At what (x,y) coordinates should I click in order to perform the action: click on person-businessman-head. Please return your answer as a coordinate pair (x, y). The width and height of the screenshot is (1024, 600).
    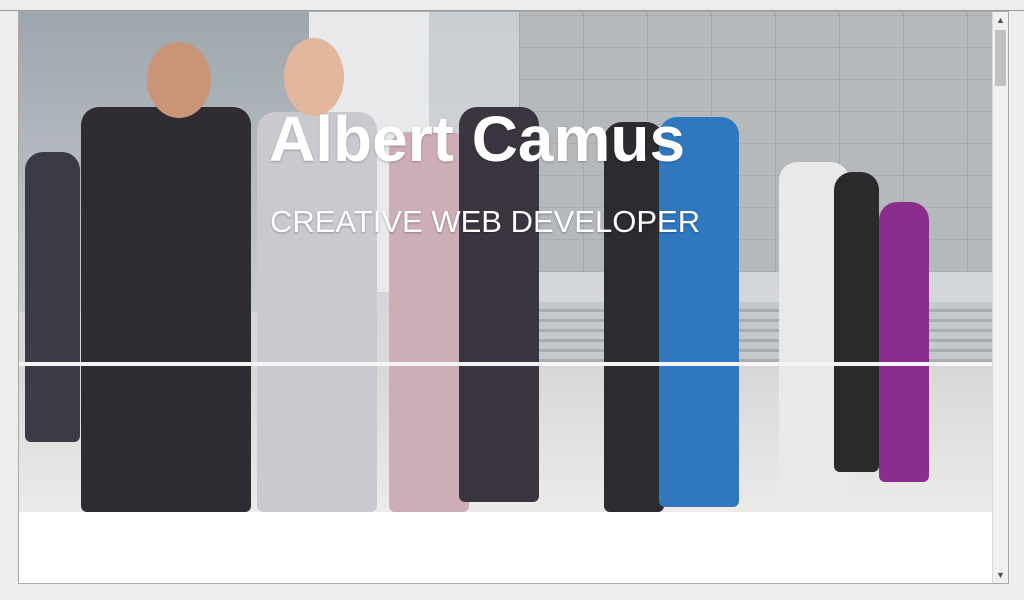
    Looking at the image, I should click on (179, 80).